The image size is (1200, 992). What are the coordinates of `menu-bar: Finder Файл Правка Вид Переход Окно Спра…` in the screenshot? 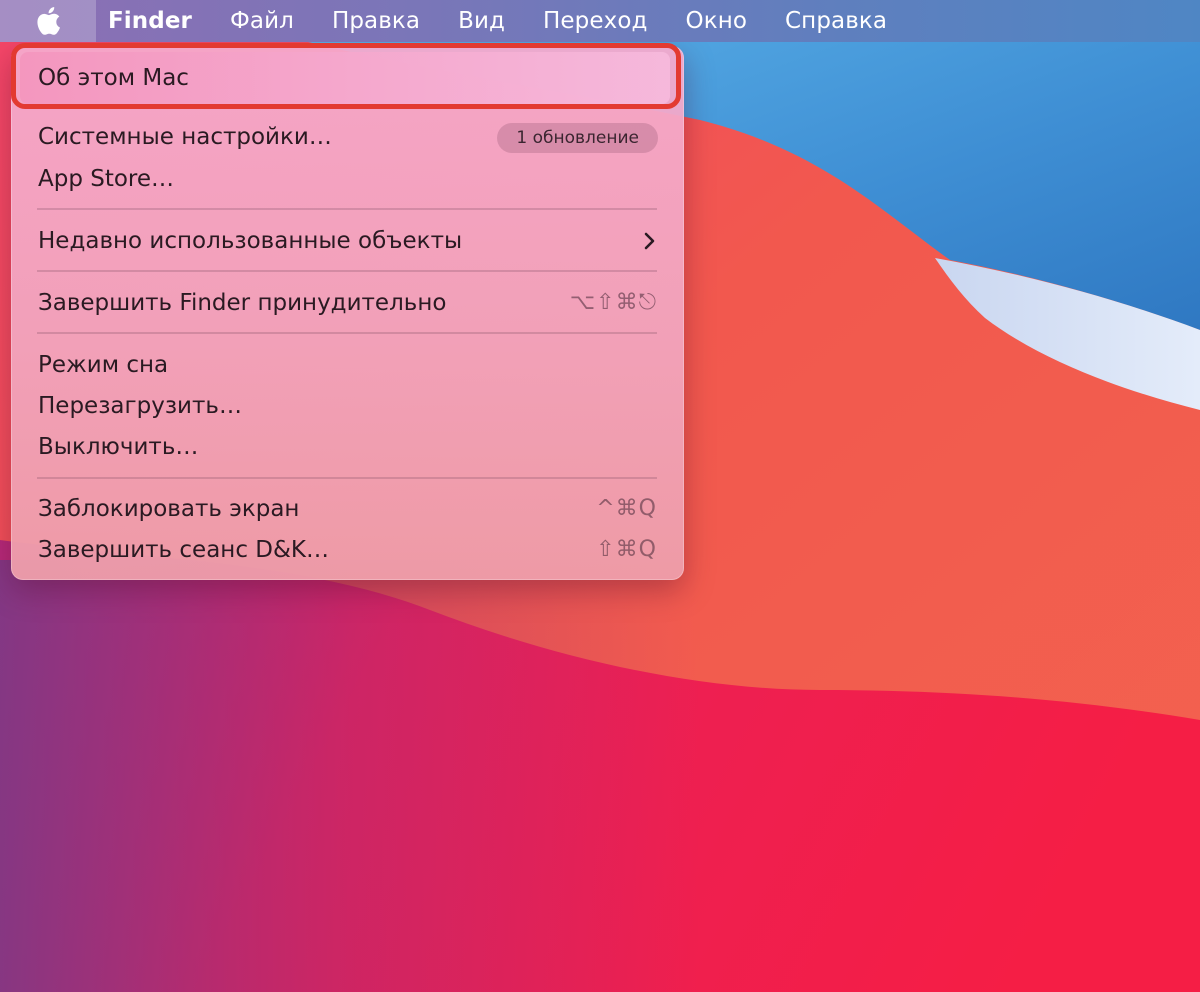 It's located at (600, 21).